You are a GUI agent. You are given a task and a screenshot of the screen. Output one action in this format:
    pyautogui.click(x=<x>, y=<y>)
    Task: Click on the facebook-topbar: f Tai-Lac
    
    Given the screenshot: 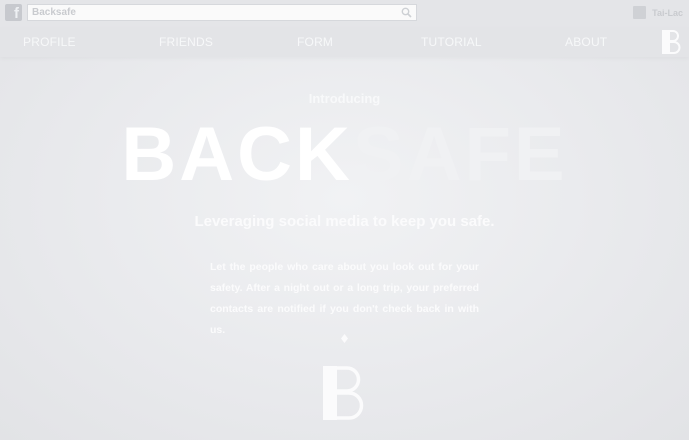 What is the action you would take?
    pyautogui.click(x=344, y=13)
    